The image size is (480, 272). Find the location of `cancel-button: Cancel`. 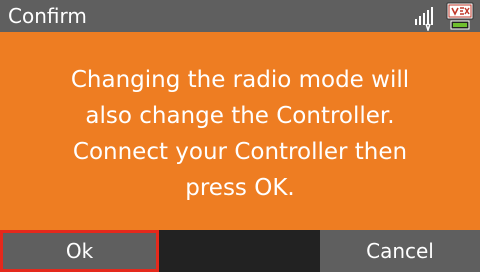

cancel-button: Cancel is located at coordinates (400, 251).